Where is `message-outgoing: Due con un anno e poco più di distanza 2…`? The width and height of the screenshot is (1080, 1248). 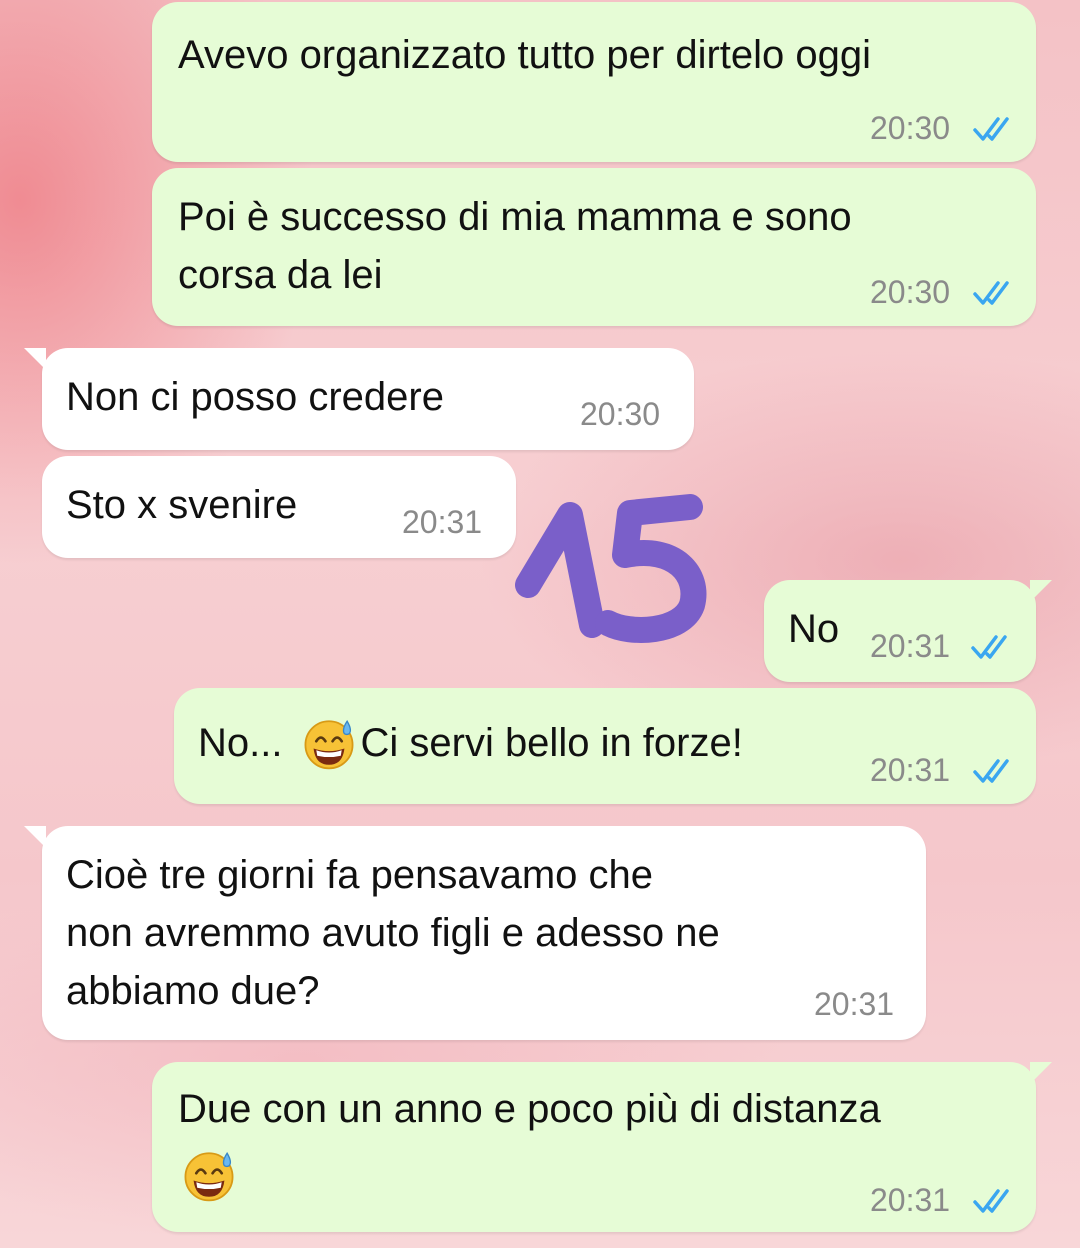 message-outgoing: Due con un anno e poco più di distanza 2… is located at coordinates (602, 1147).